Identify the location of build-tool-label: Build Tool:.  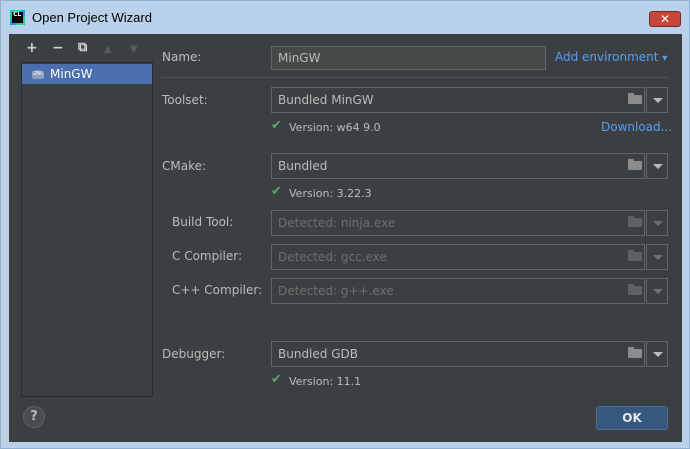
(203, 222).